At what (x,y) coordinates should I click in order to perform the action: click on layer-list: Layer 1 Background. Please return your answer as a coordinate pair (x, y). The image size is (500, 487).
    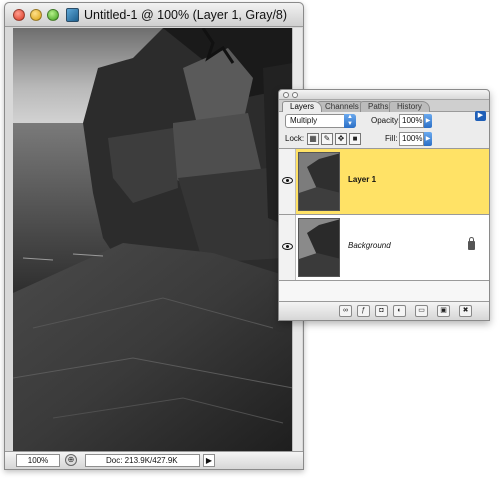
    Looking at the image, I should click on (384, 225).